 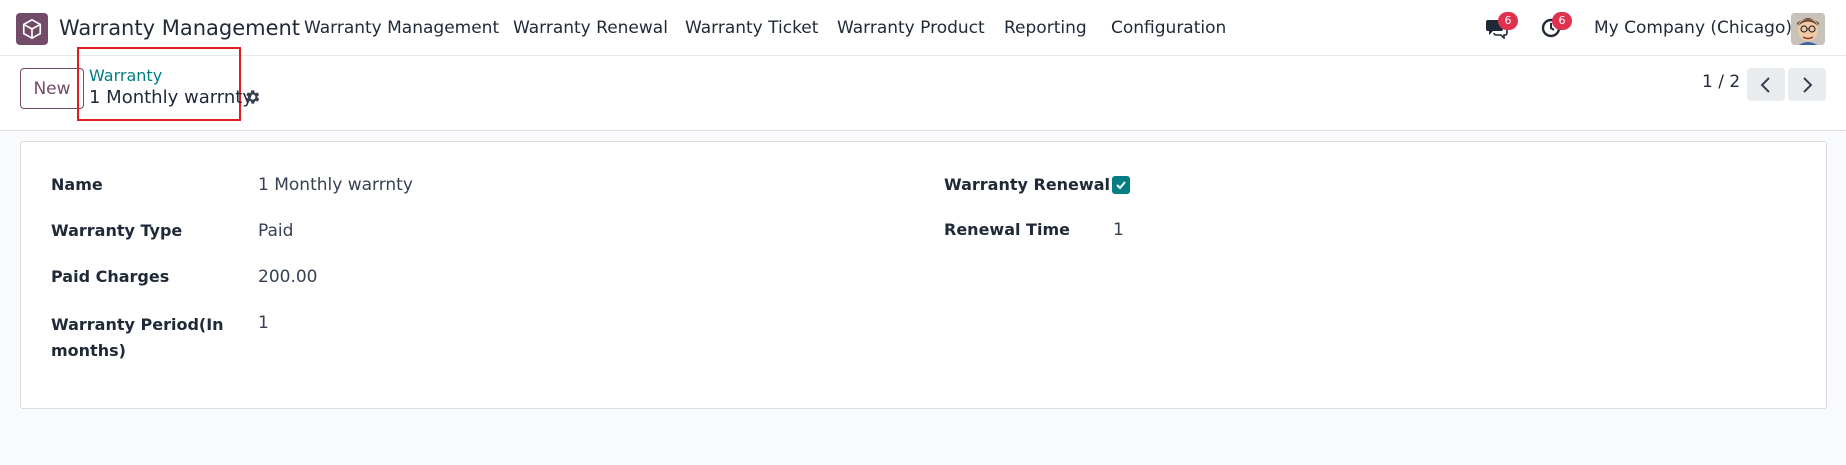 I want to click on warranty-period-field: 1, so click(x=263, y=323).